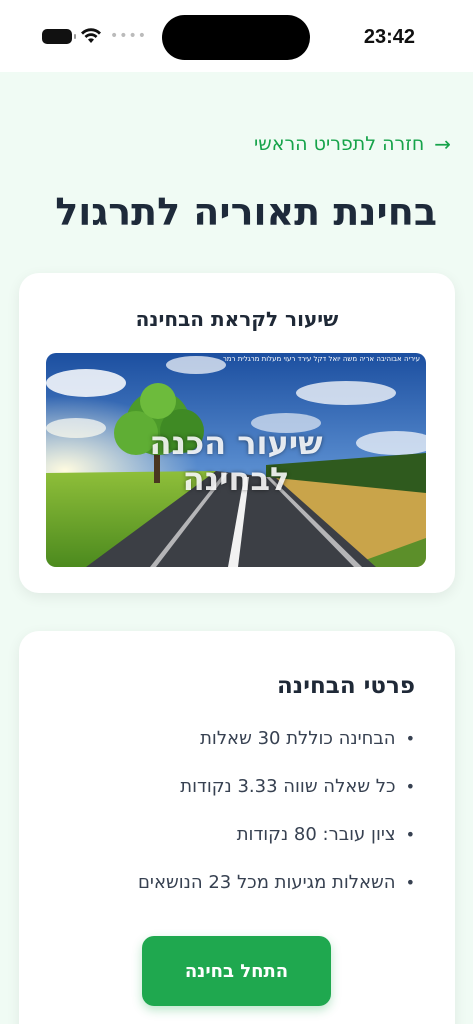  Describe the element at coordinates (246, 212) in the screenshot. I see `page-title: בחינת תאוריה לתרגול` at that location.